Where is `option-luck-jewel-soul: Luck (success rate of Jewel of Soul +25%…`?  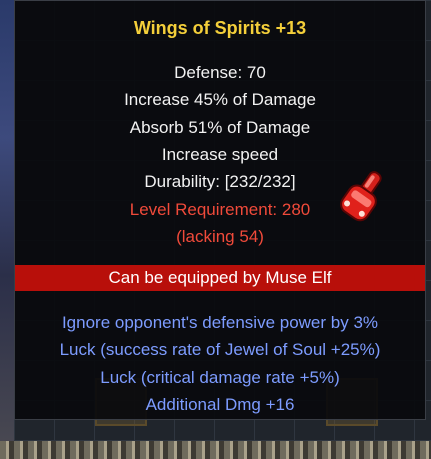
option-luck-jewel-soul: Luck (success rate of Jewel of Soul +25%… is located at coordinates (220, 349).